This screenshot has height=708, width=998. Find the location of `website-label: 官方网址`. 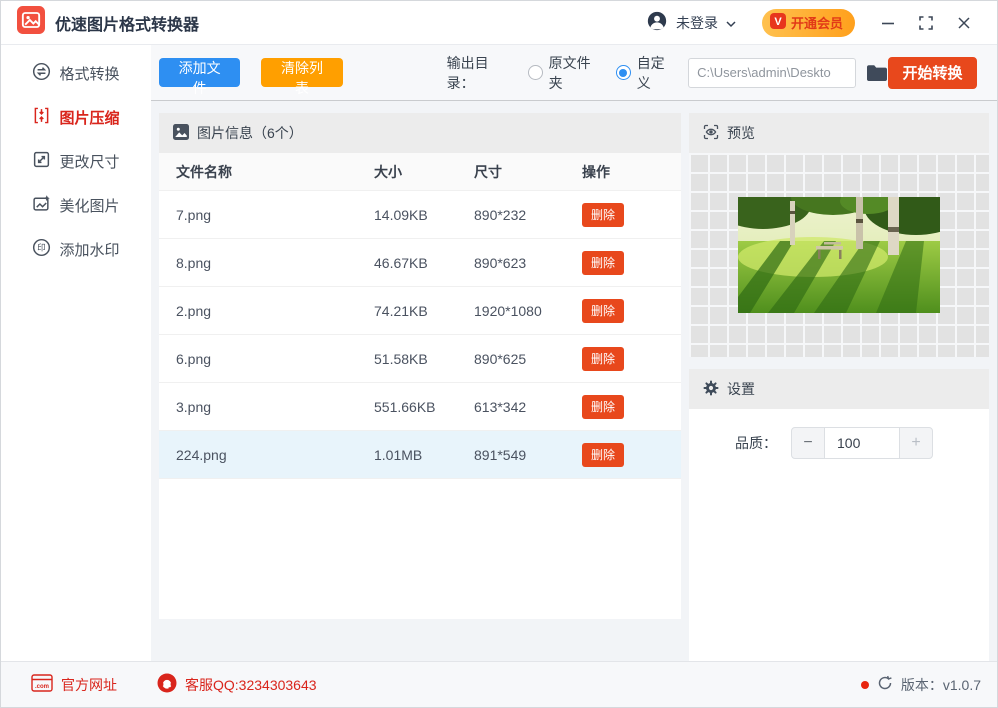

website-label: 官方网址 is located at coordinates (89, 684).